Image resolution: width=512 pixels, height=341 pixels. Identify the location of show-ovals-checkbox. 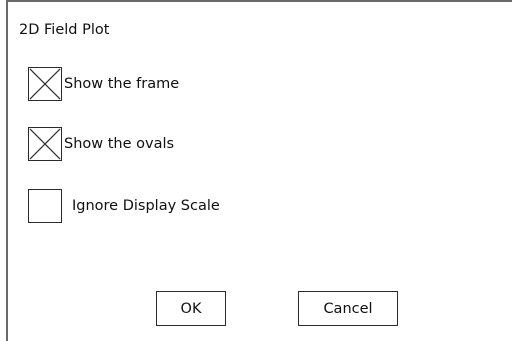
(45, 144).